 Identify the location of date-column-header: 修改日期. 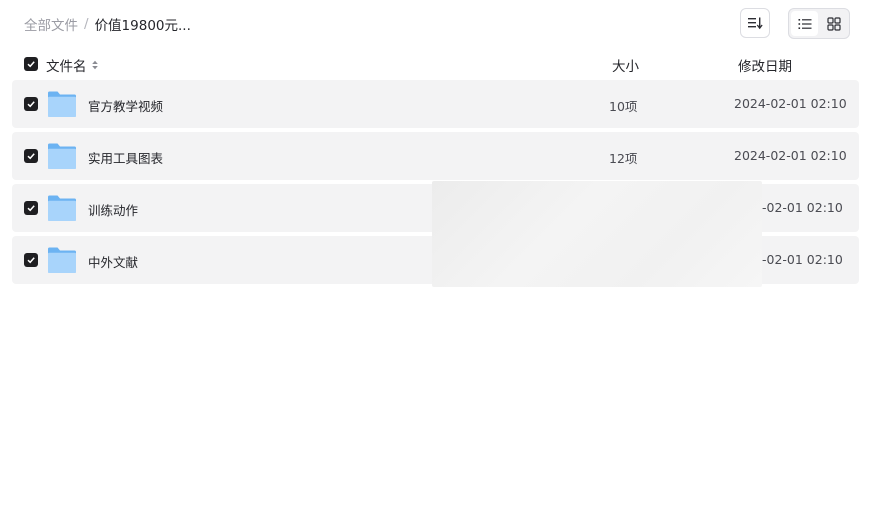
(765, 65).